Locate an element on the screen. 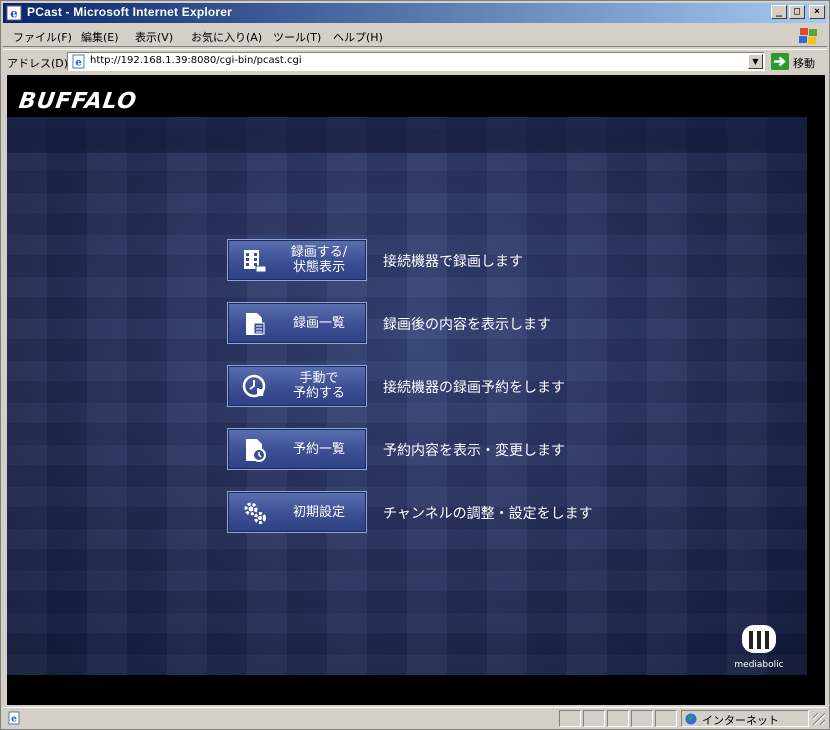 Image resolution: width=830 pixels, height=730 pixels. resize-grip is located at coordinates (819, 719).